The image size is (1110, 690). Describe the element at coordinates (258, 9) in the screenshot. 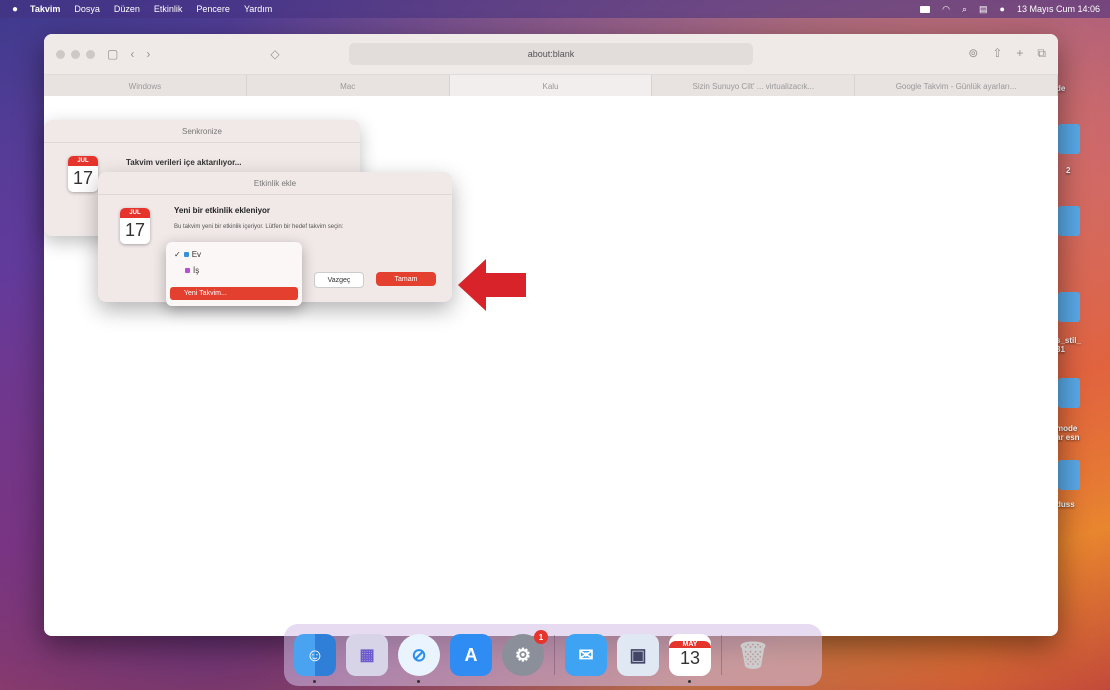

I see `menu-help: Yardım` at that location.